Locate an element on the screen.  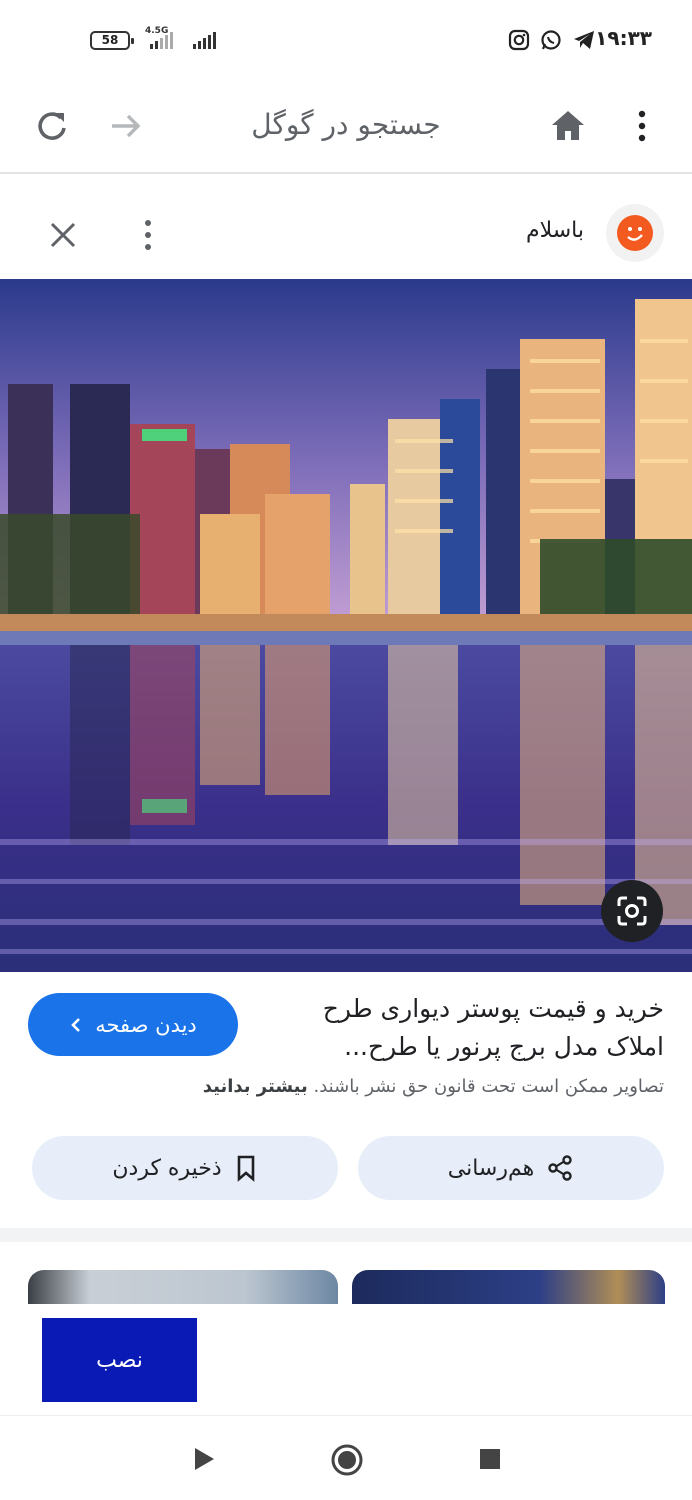
learn-more-link: بیشتر بدانید is located at coordinates (255, 1086).